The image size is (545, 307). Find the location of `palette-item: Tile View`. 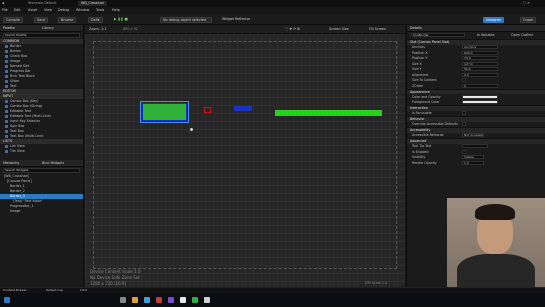

palette-item: Tile View is located at coordinates (41, 151).